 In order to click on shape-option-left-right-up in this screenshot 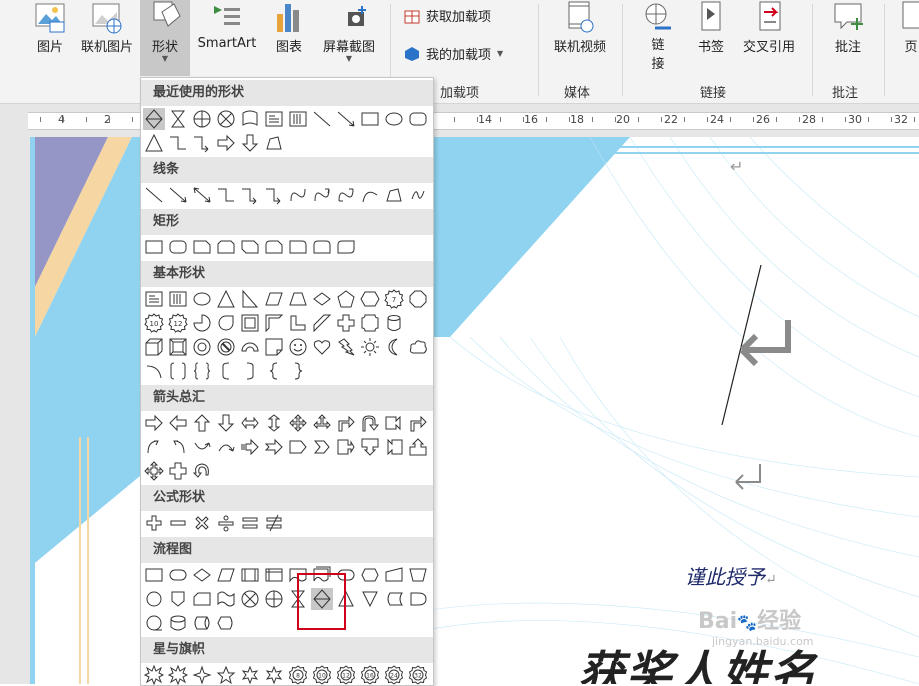, I will do `click(322, 423)`.